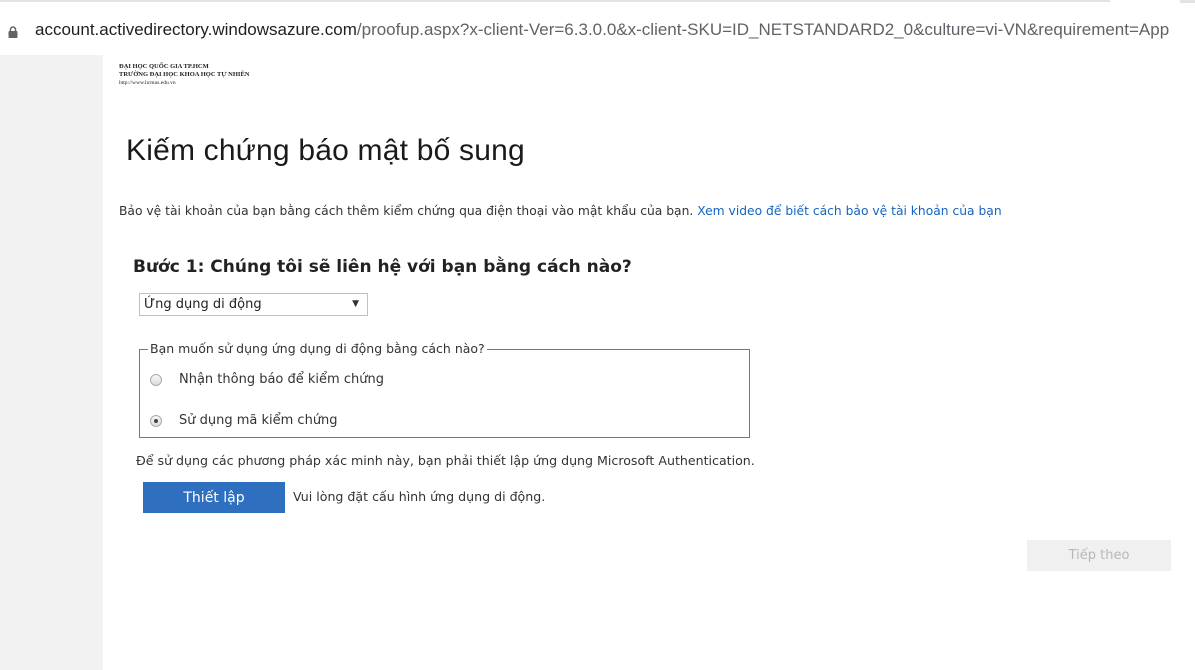 This screenshot has height=670, width=1195. Describe the element at coordinates (156, 379) in the screenshot. I see `radio-notification` at that location.